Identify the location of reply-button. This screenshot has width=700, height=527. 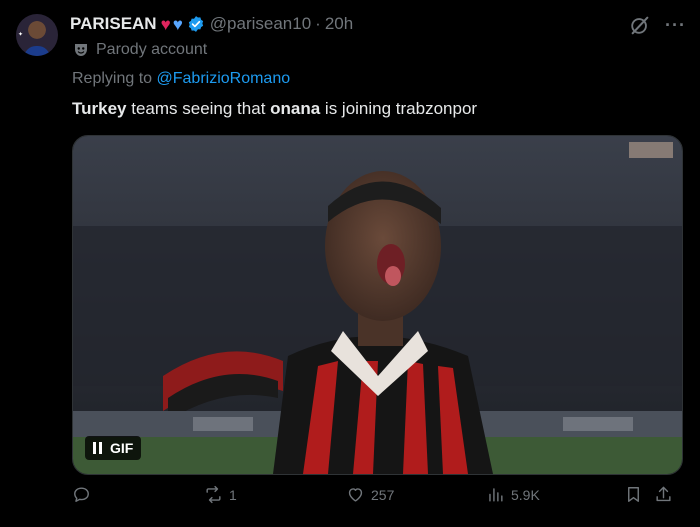
(84, 494).